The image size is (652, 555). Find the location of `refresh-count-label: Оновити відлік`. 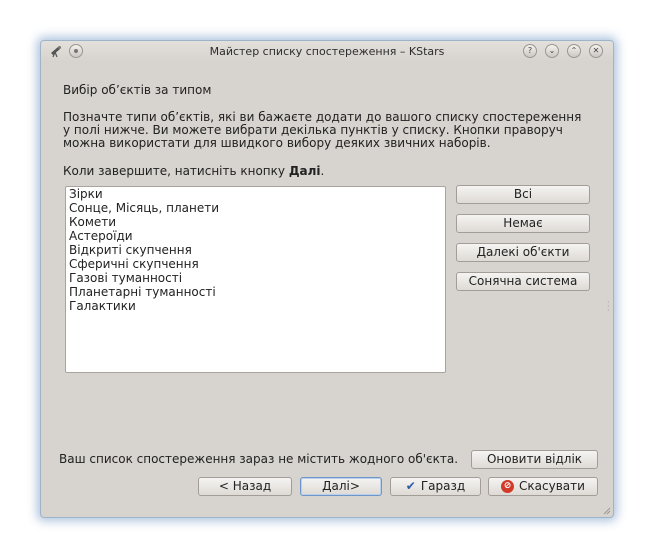

refresh-count-label: Оновити відлік is located at coordinates (534, 459).